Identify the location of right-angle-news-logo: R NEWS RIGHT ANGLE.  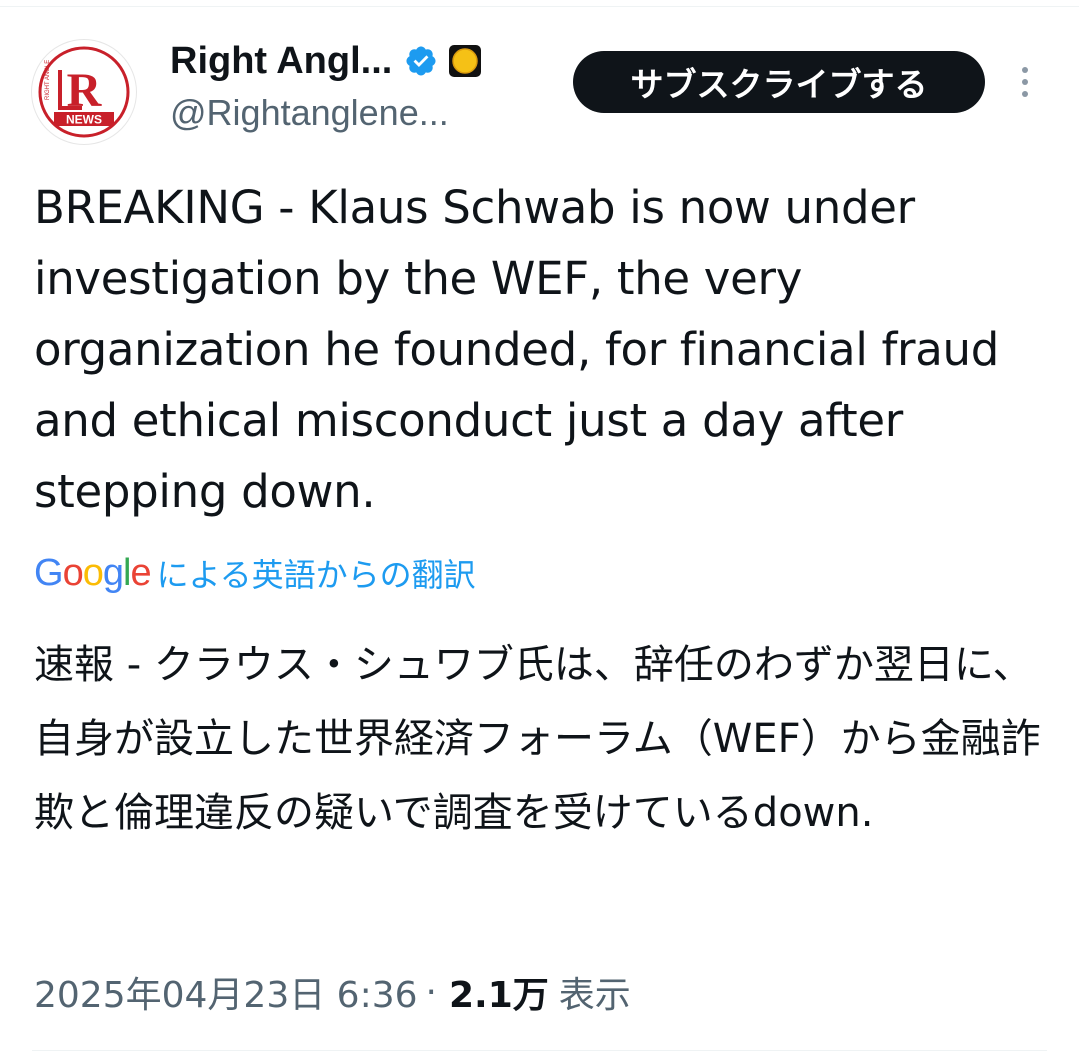
(84, 92).